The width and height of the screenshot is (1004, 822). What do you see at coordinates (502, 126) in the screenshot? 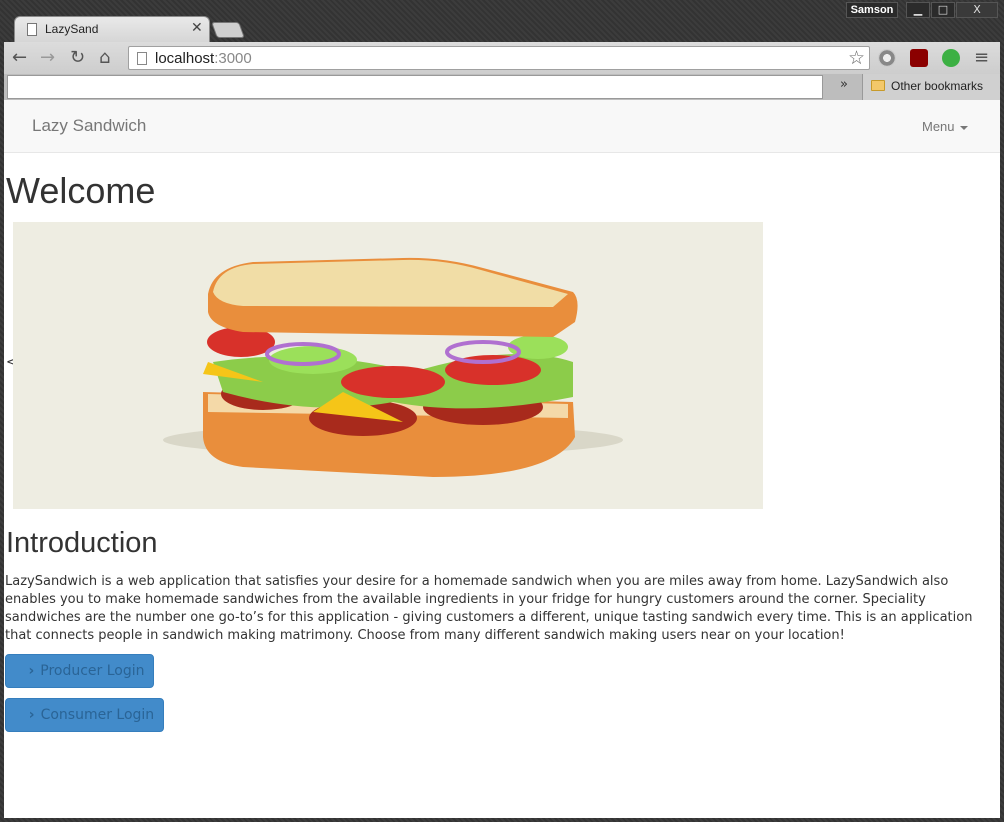
I see `site-navbar: Lazy Sandwich Menu` at bounding box center [502, 126].